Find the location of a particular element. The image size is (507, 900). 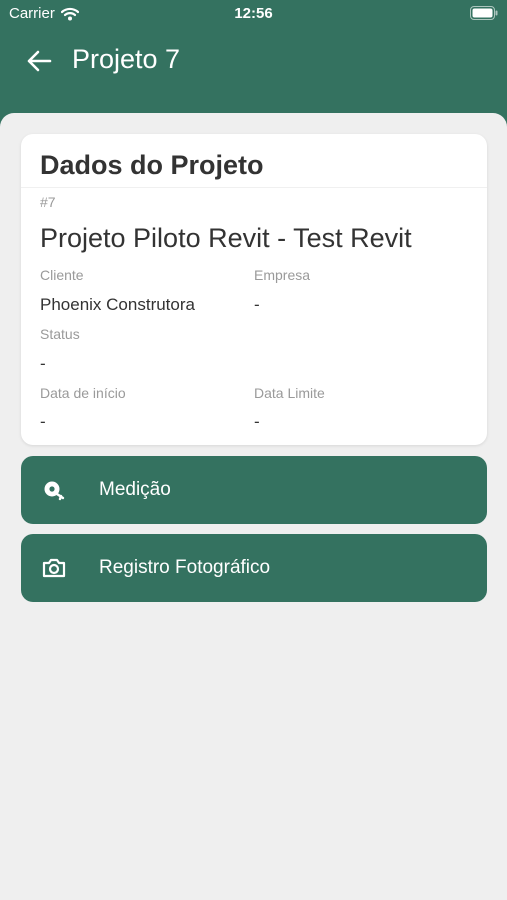

status-time: 12:56 is located at coordinates (253, 13).